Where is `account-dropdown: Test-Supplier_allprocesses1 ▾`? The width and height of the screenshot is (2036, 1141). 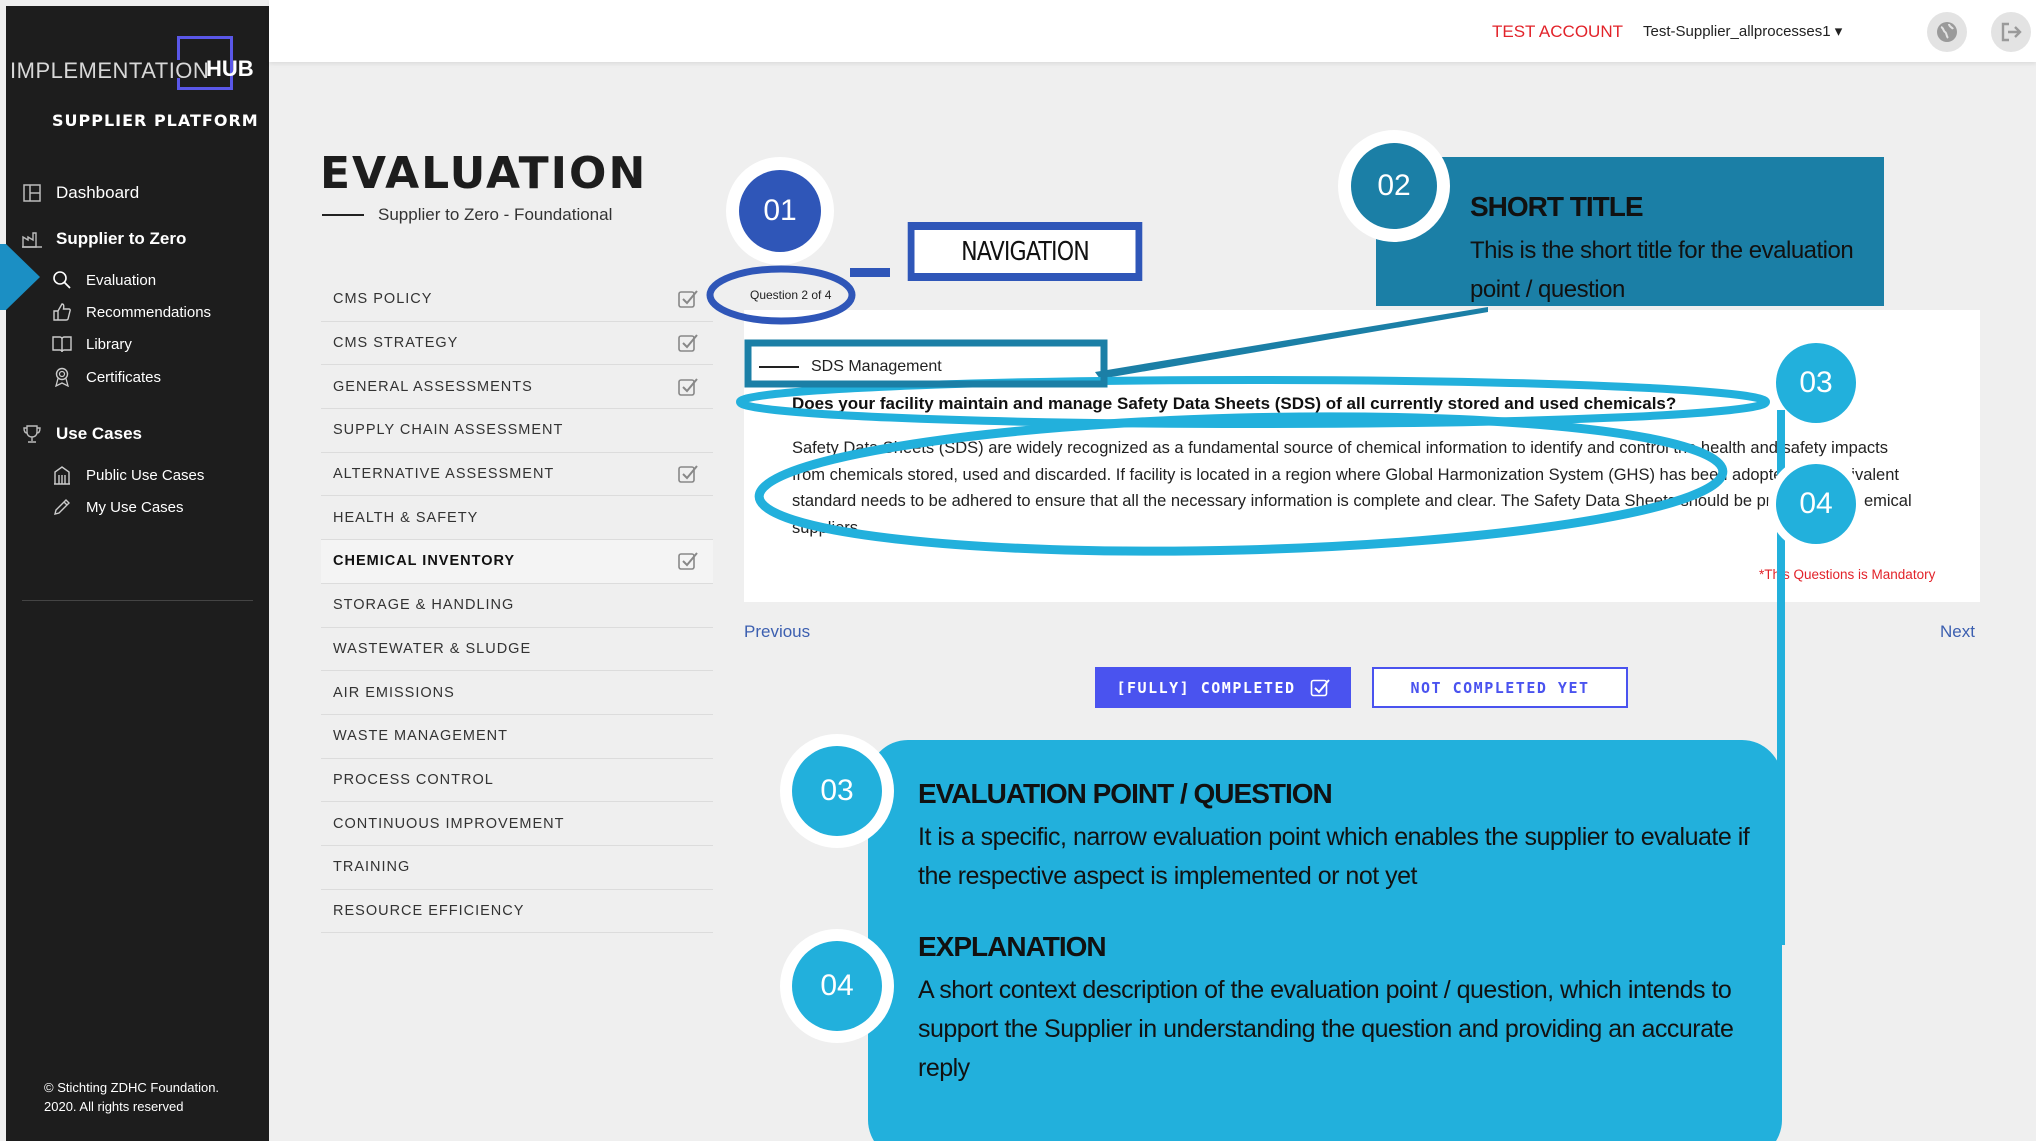
account-dropdown: Test-Supplier_allprocesses1 ▾ is located at coordinates (1742, 31).